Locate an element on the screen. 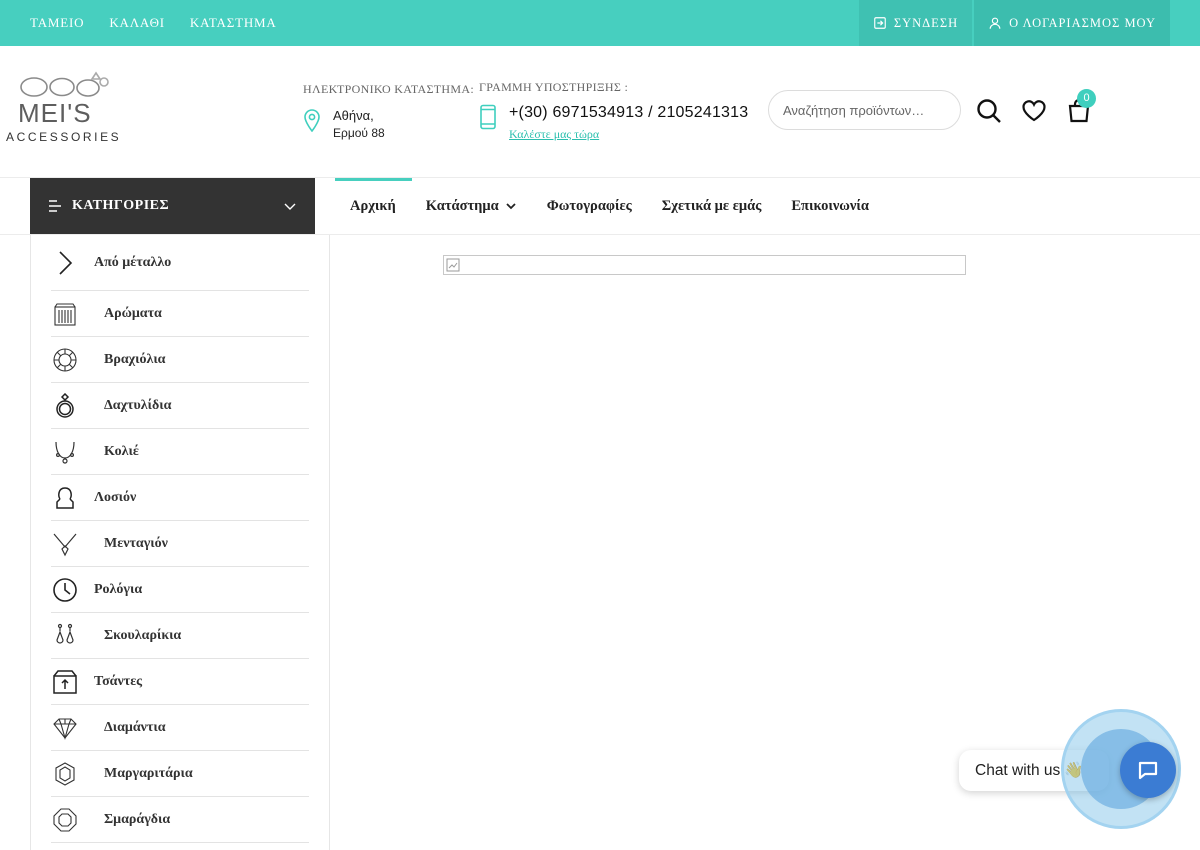 This screenshot has height=850, width=1200. category-label: Λοσιόν is located at coordinates (115, 497).